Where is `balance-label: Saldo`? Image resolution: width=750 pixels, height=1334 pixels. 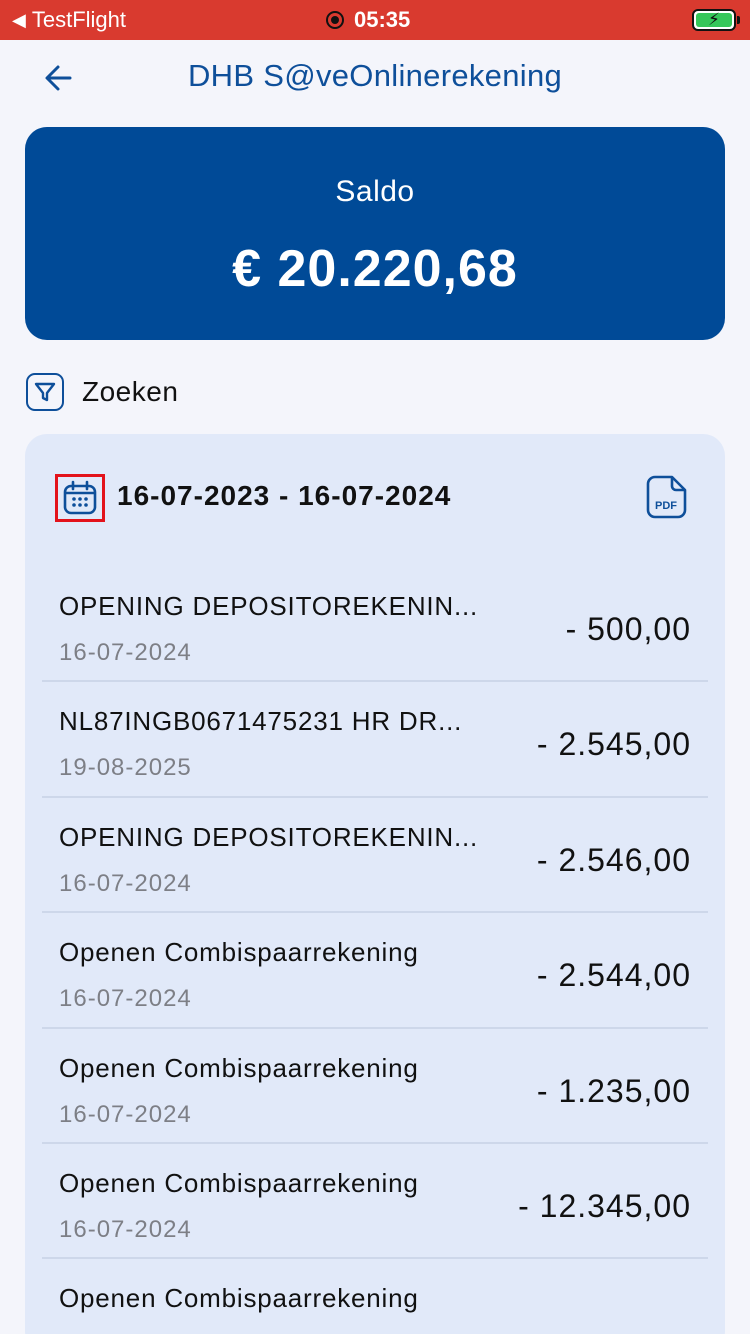
balance-label: Saldo is located at coordinates (375, 191).